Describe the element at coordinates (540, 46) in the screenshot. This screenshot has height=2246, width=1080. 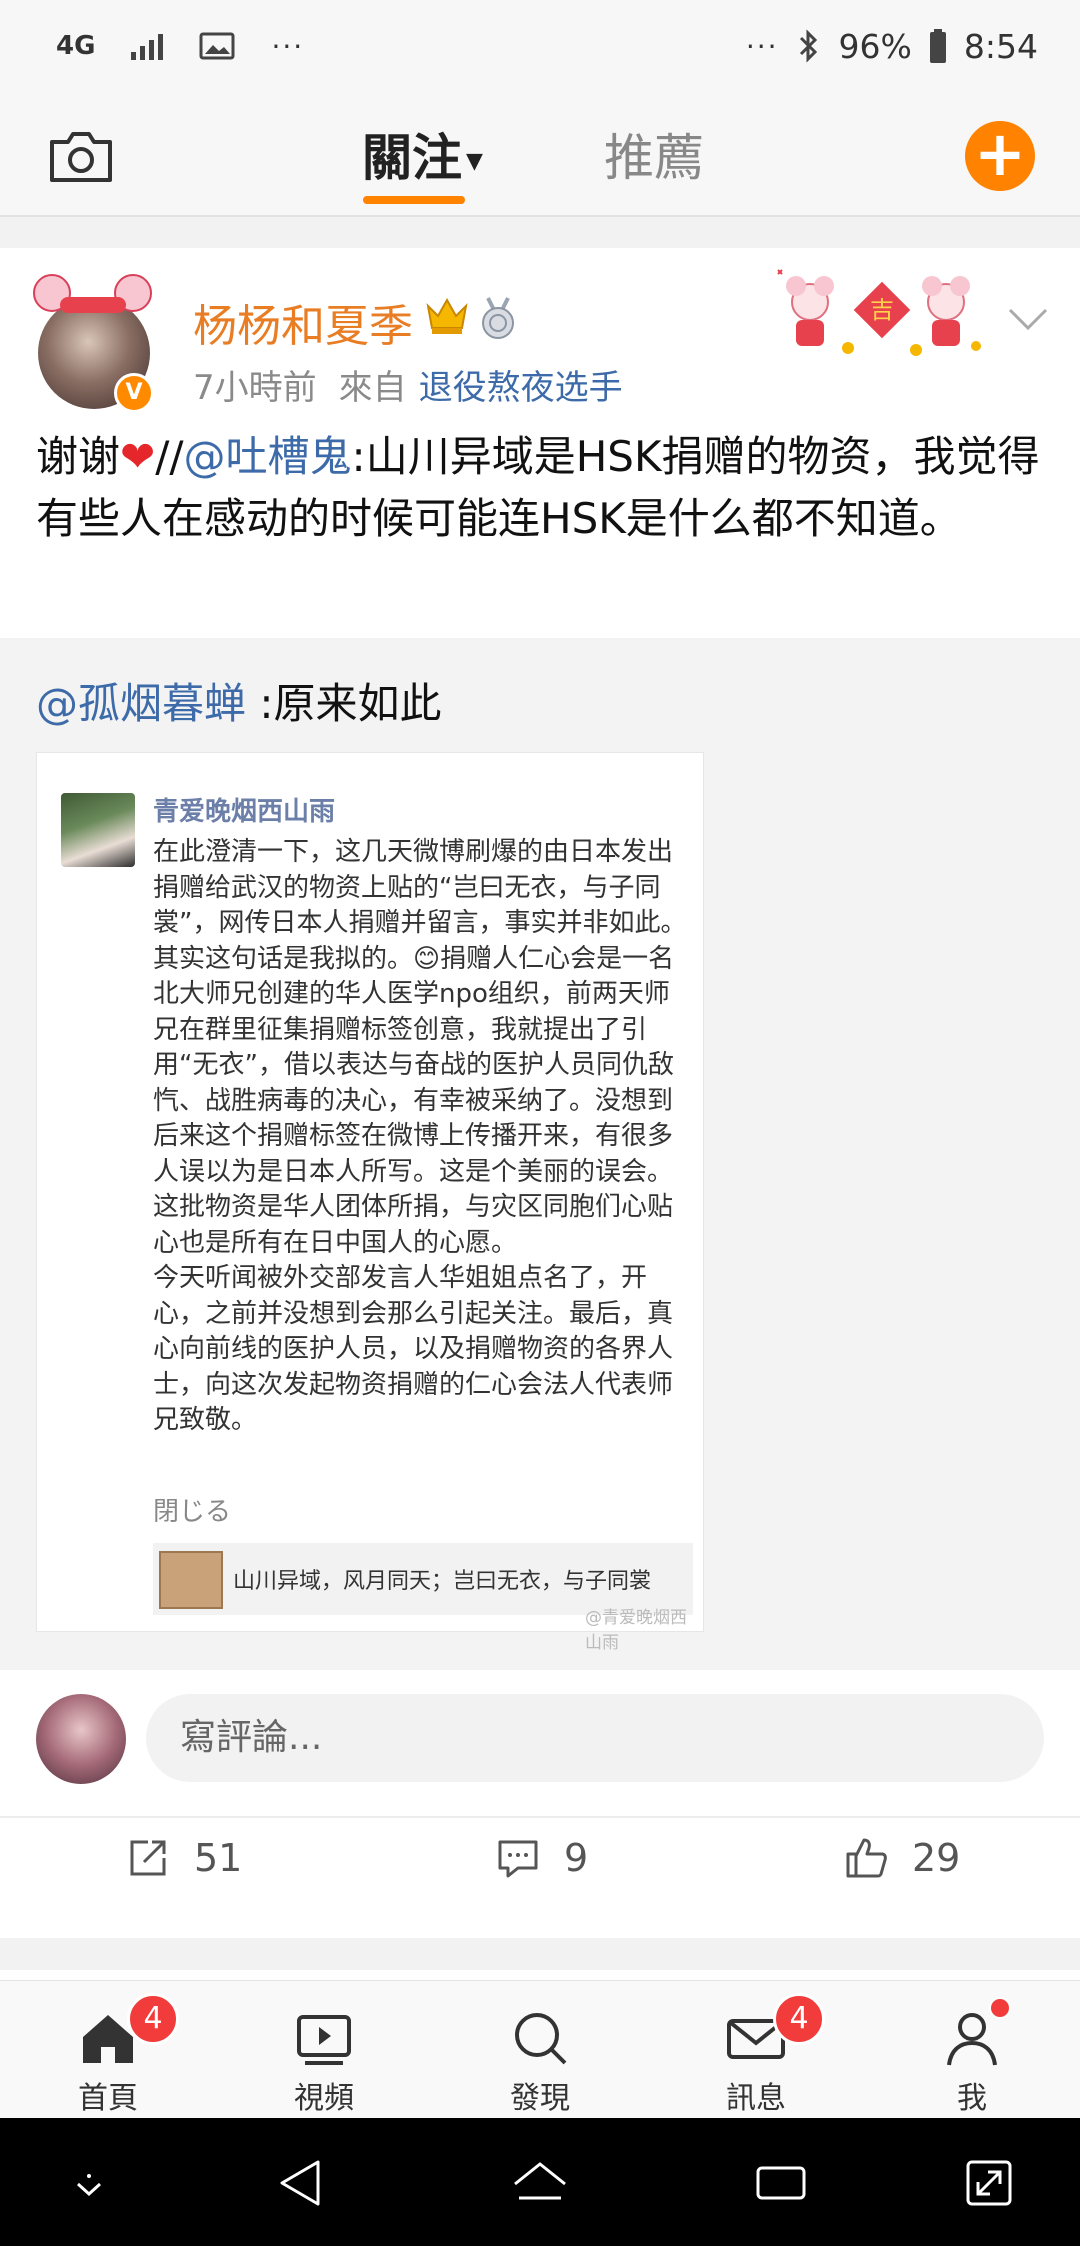
I see `status-bar: 4G ··· ··· 96% 8:54` at that location.